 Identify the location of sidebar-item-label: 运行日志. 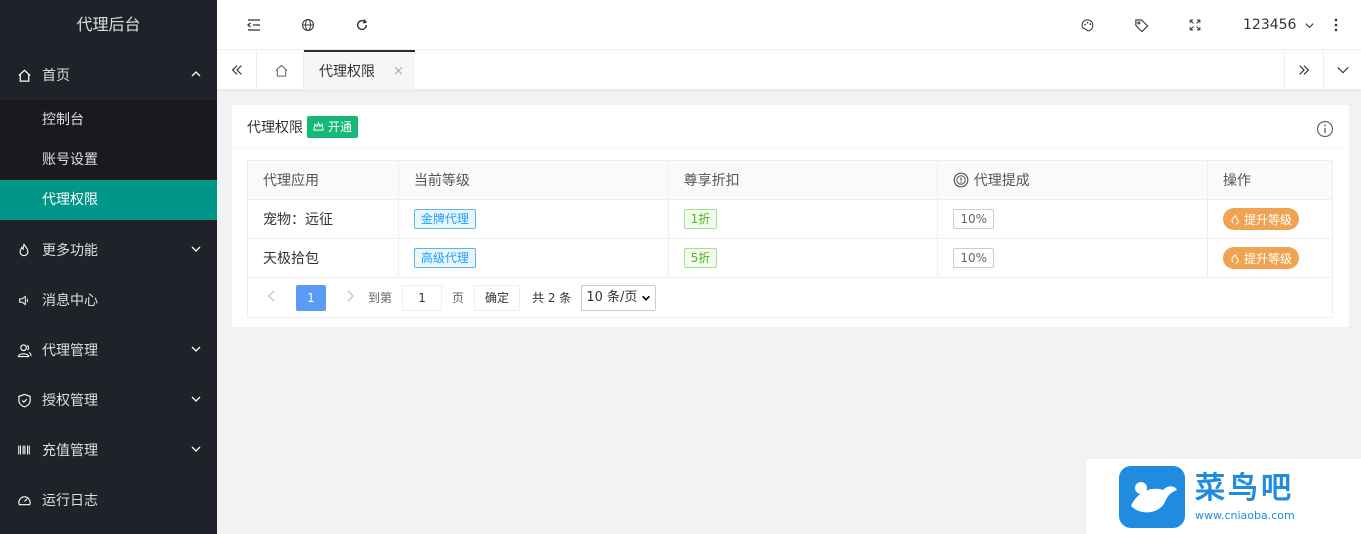
(70, 501).